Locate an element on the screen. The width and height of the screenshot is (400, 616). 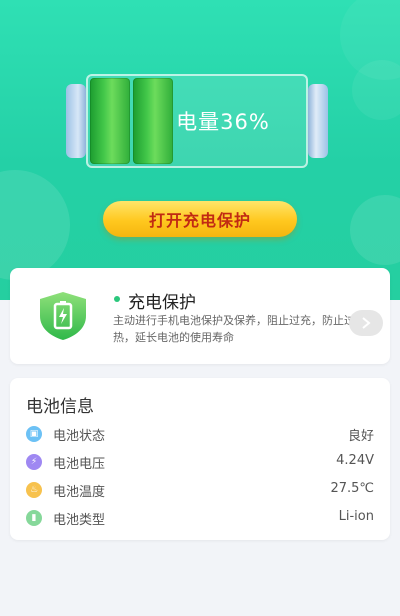
battery-level-label: 电量36% is located at coordinates (223, 122).